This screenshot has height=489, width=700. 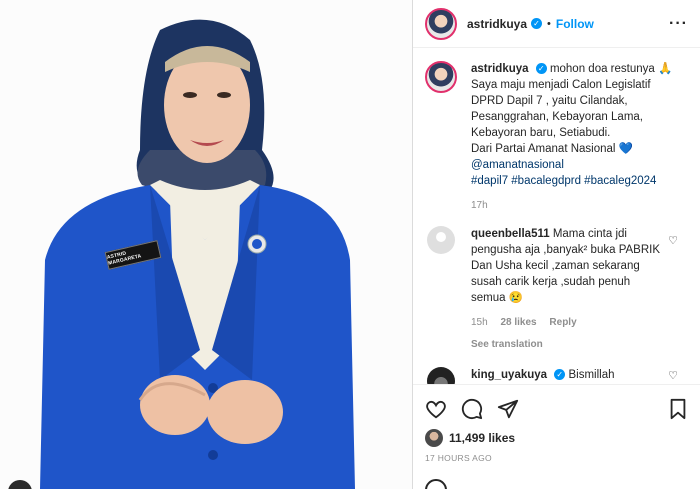 I want to click on comment-username: king_uyakuya, so click(x=509, y=375).